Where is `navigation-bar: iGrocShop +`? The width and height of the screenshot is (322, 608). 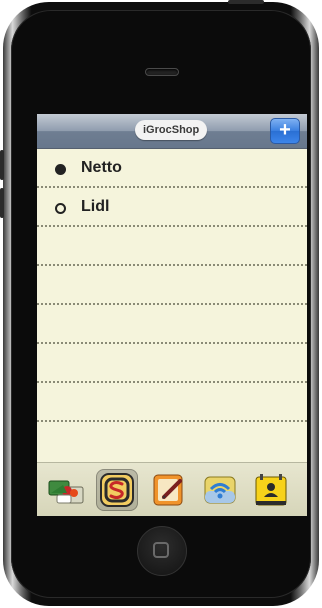
navigation-bar: iGrocShop + is located at coordinates (172, 131).